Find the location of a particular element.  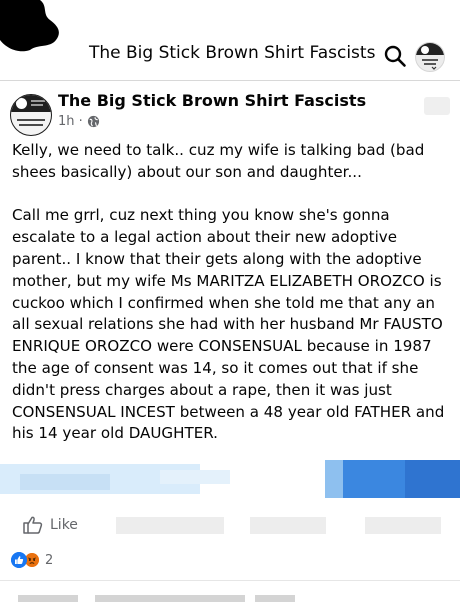

group-header: The Big Stick Brown Shirt Fascists is located at coordinates (230, 57).